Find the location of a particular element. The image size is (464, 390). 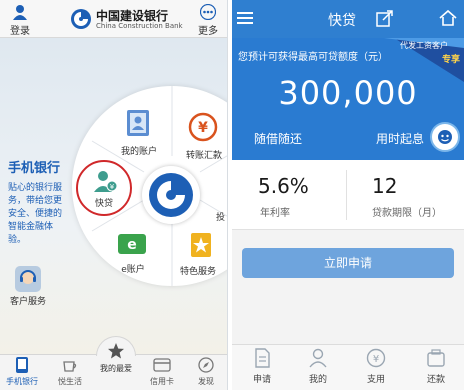

cup-icon is located at coordinates (70, 366).